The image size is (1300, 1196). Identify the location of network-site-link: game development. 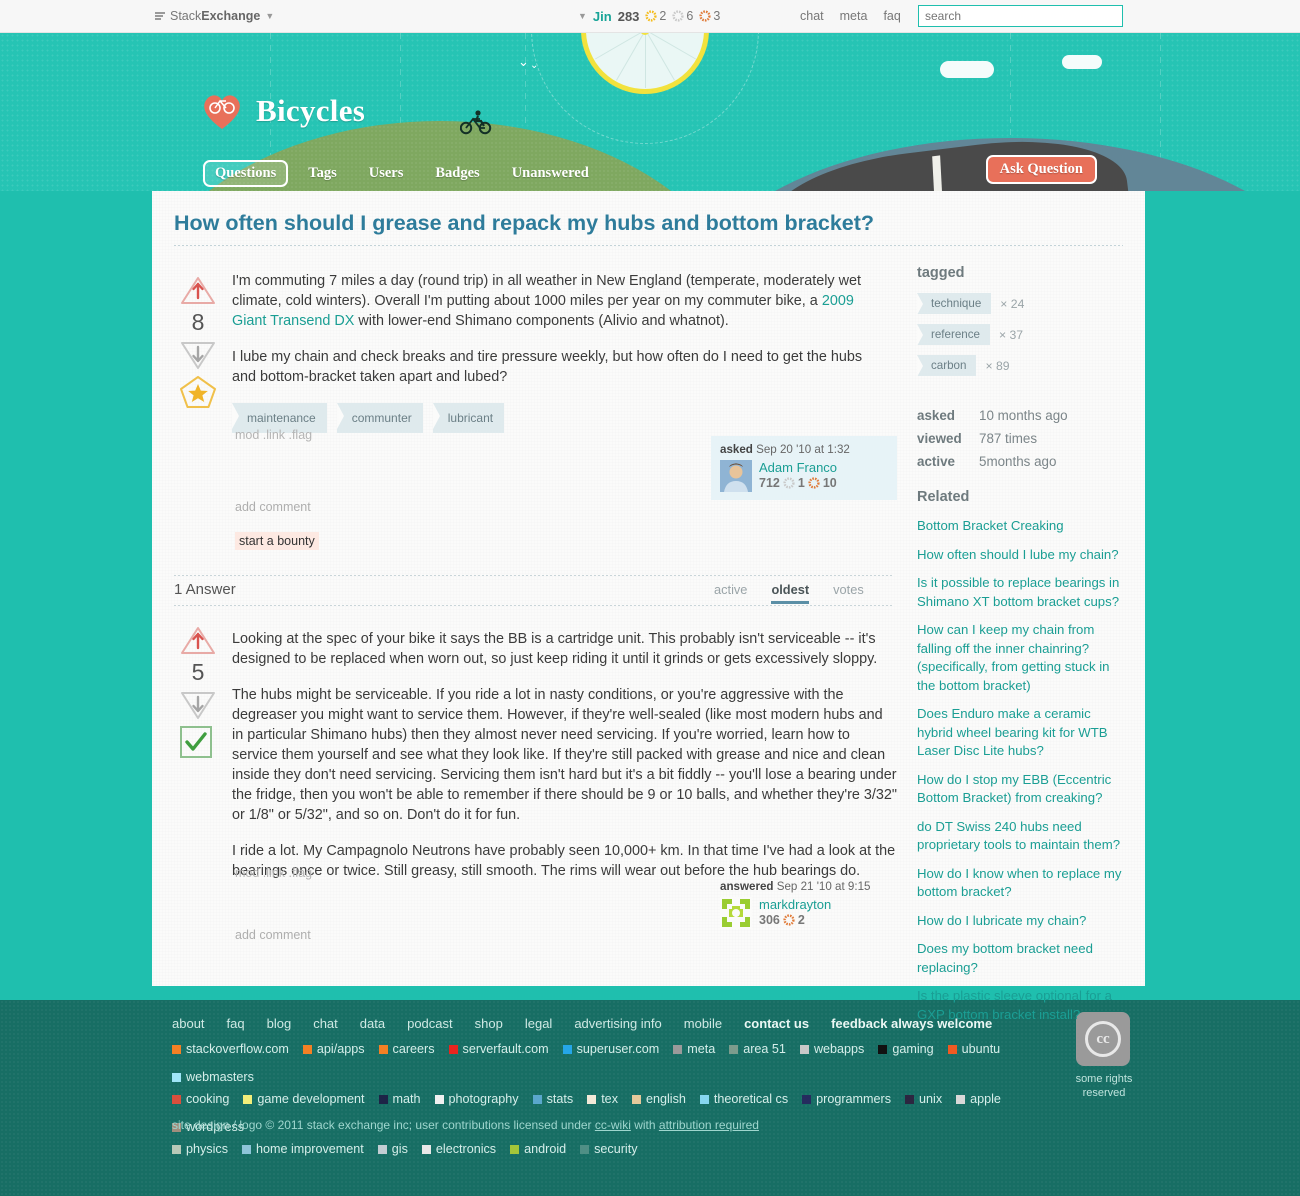
(304, 1099).